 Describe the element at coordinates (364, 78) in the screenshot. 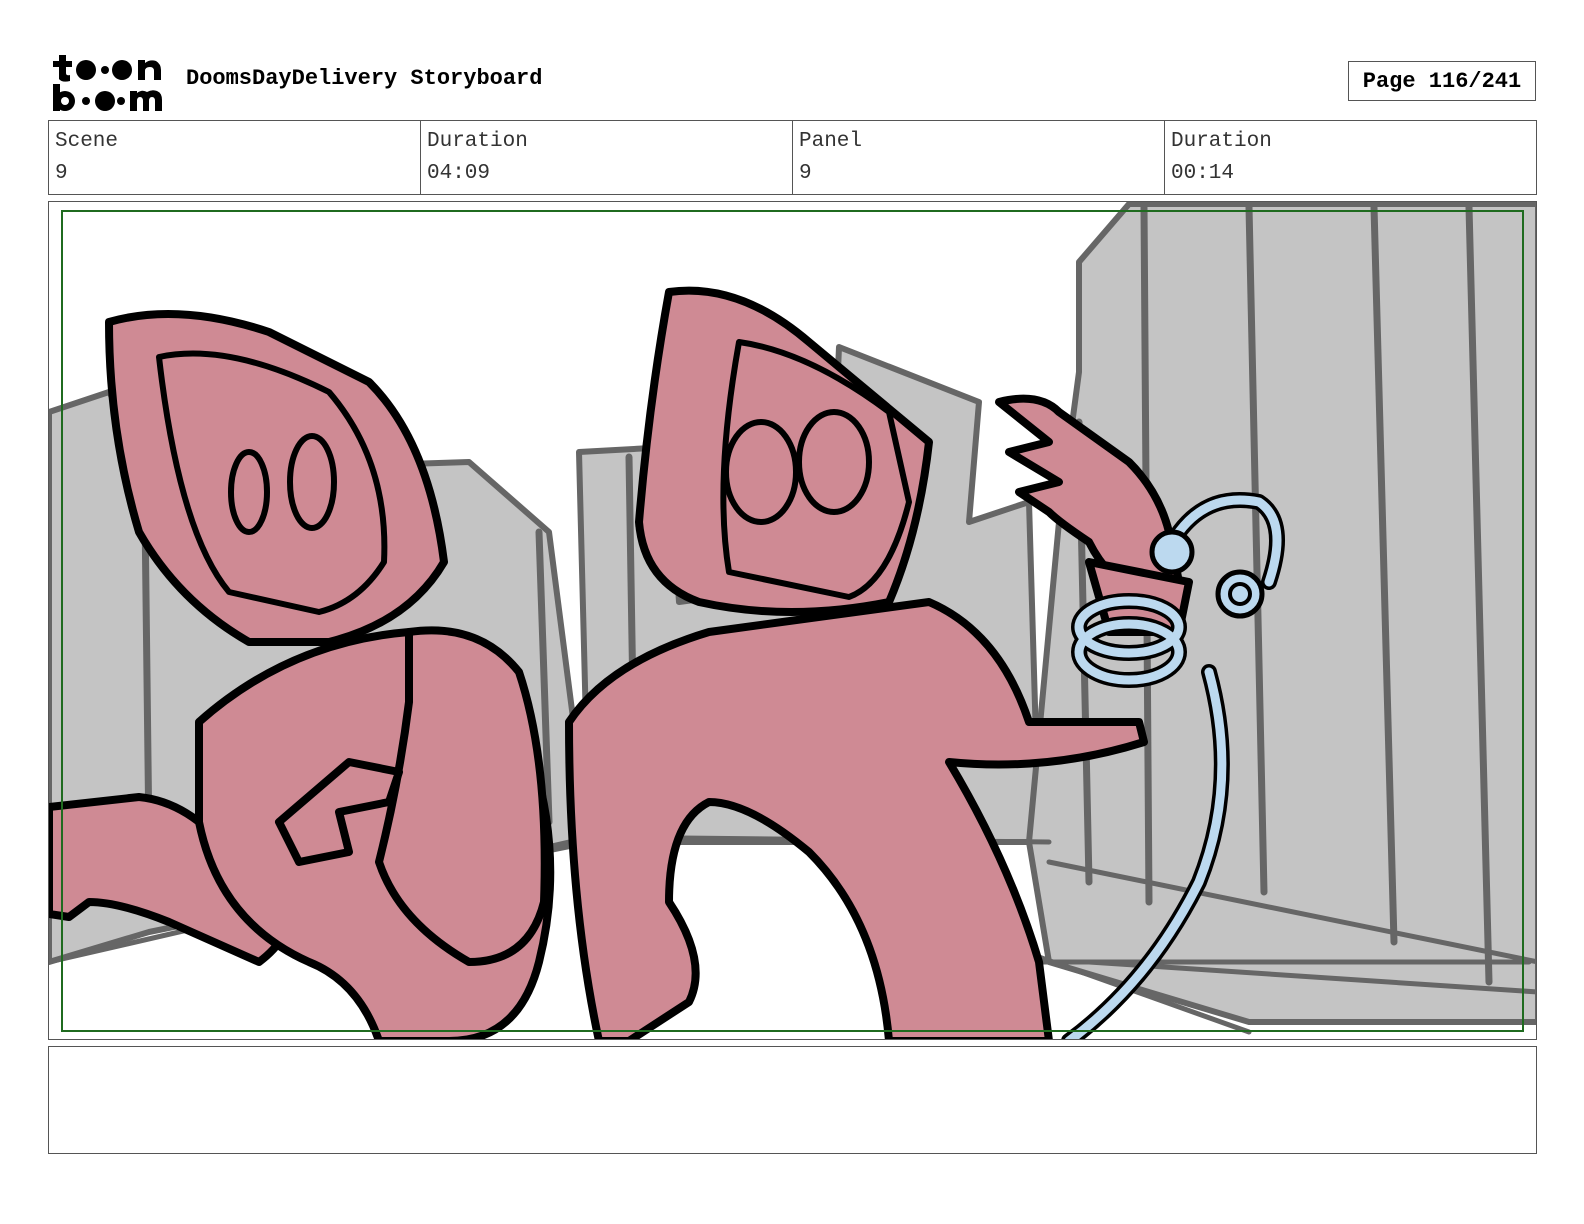

I see `document-title: DoomsDayDelivery Storyboard` at that location.